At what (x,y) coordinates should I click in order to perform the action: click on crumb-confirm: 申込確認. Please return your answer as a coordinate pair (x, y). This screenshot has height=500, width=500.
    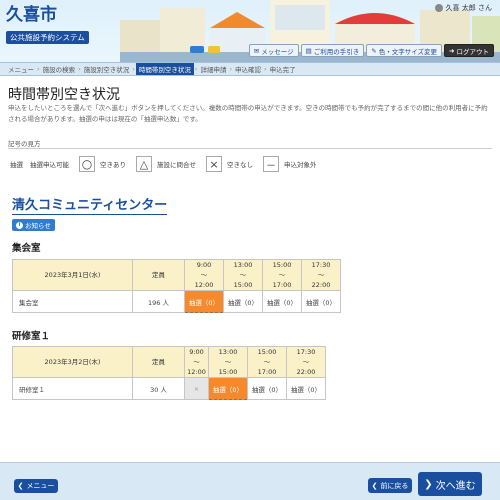
    Looking at the image, I should click on (248, 70).